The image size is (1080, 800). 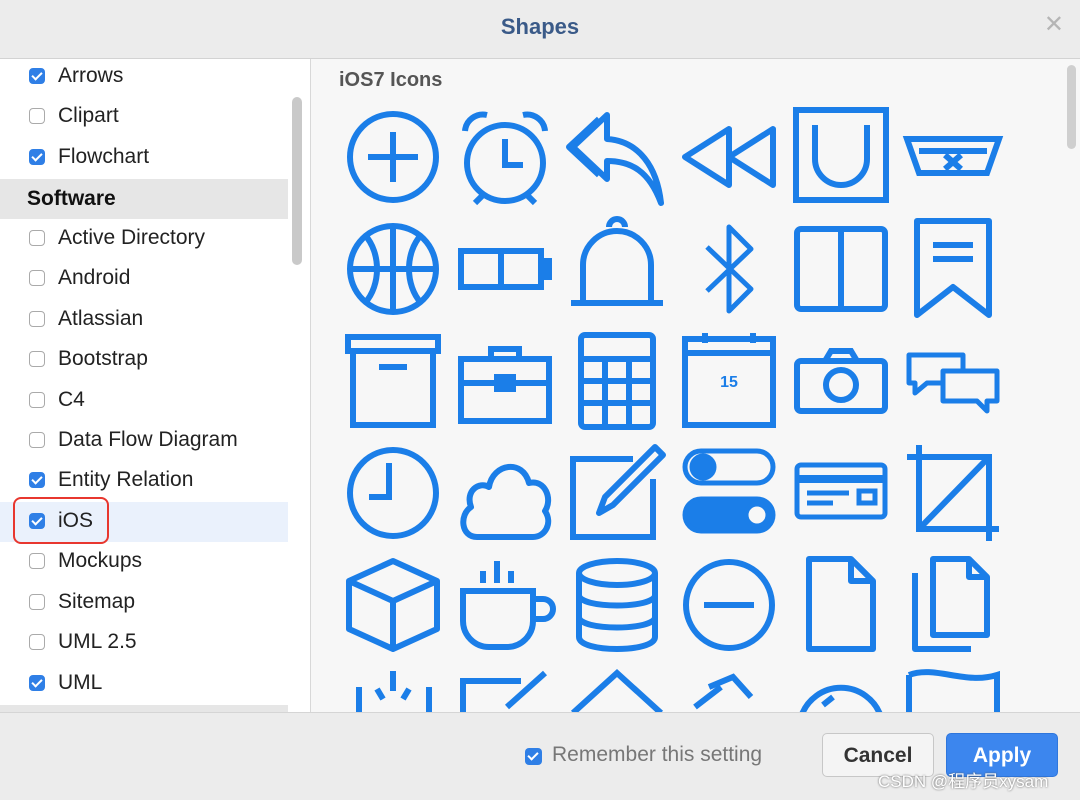 What do you see at coordinates (71, 399) in the screenshot?
I see `library-item-label: C4` at bounding box center [71, 399].